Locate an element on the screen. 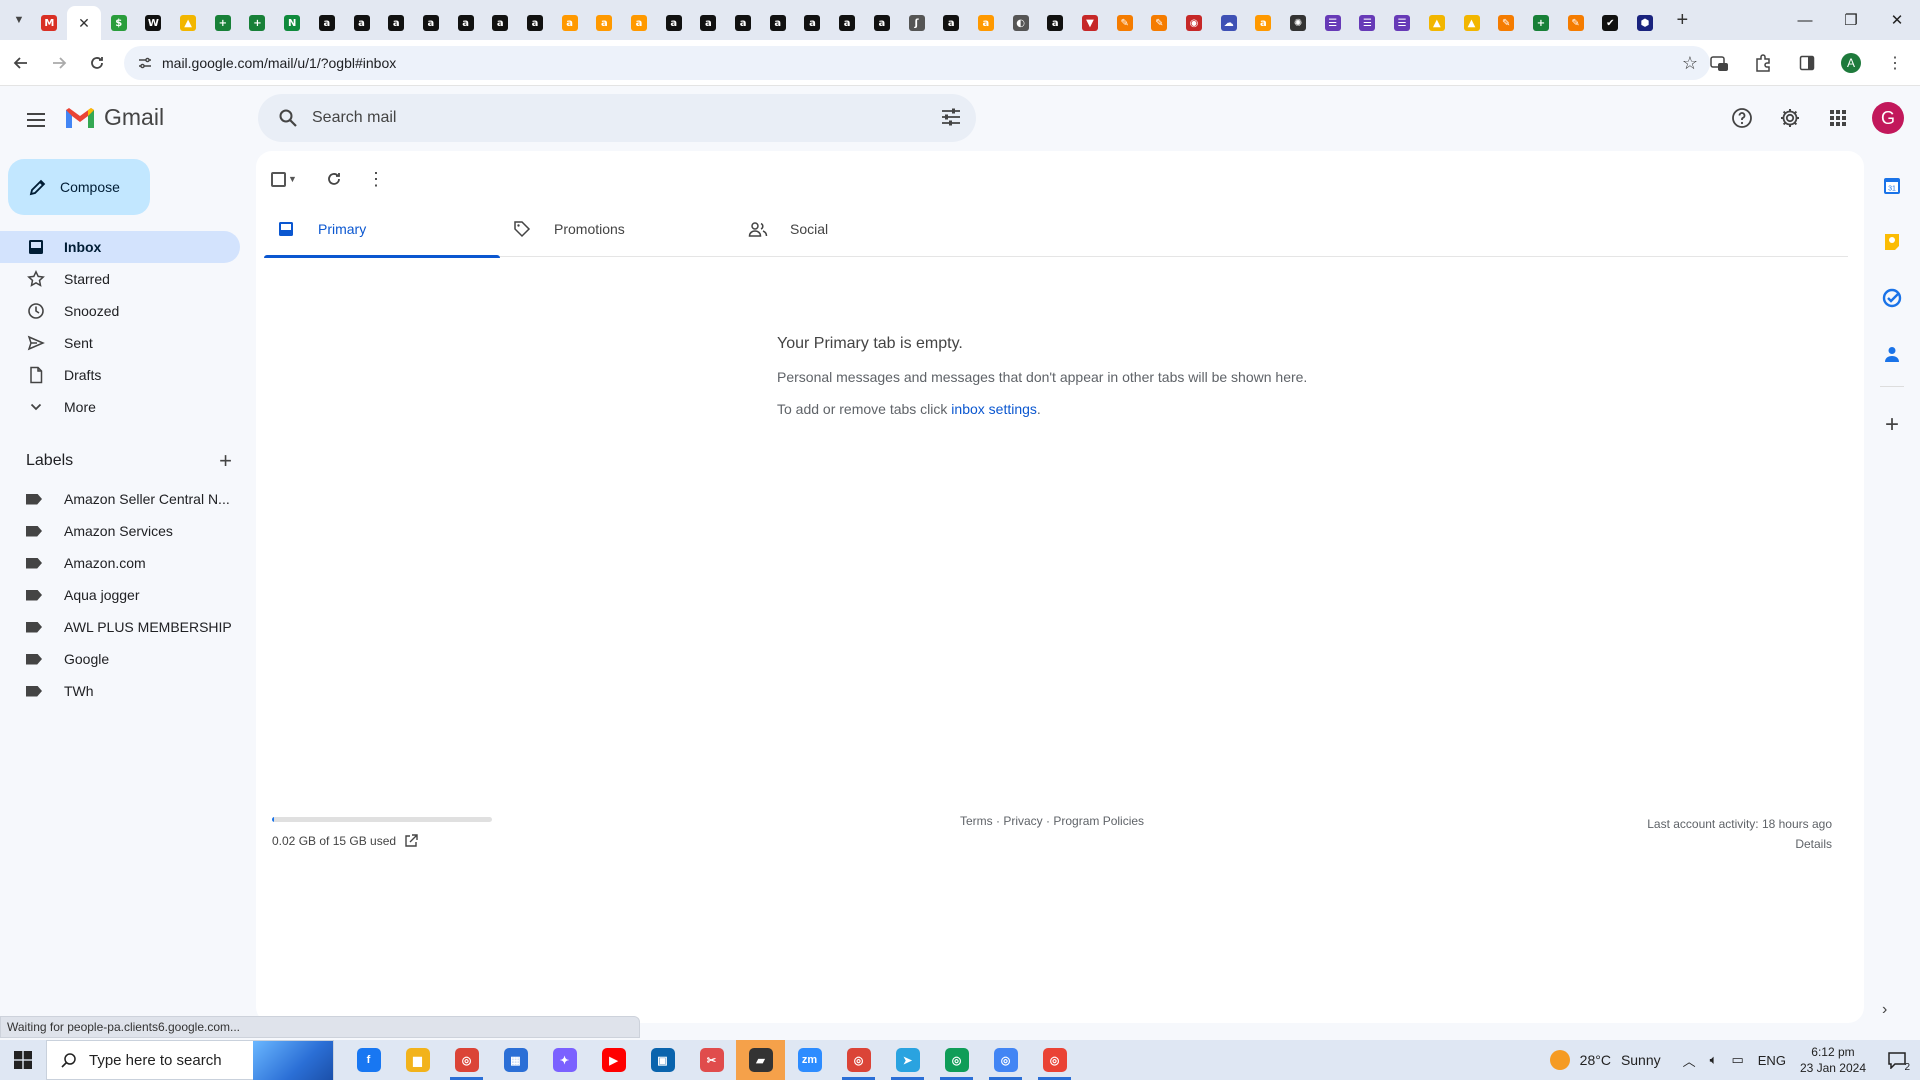 The width and height of the screenshot is (1920, 1080). chrome-taskbar-button: ◎ is located at coordinates (466, 1060).